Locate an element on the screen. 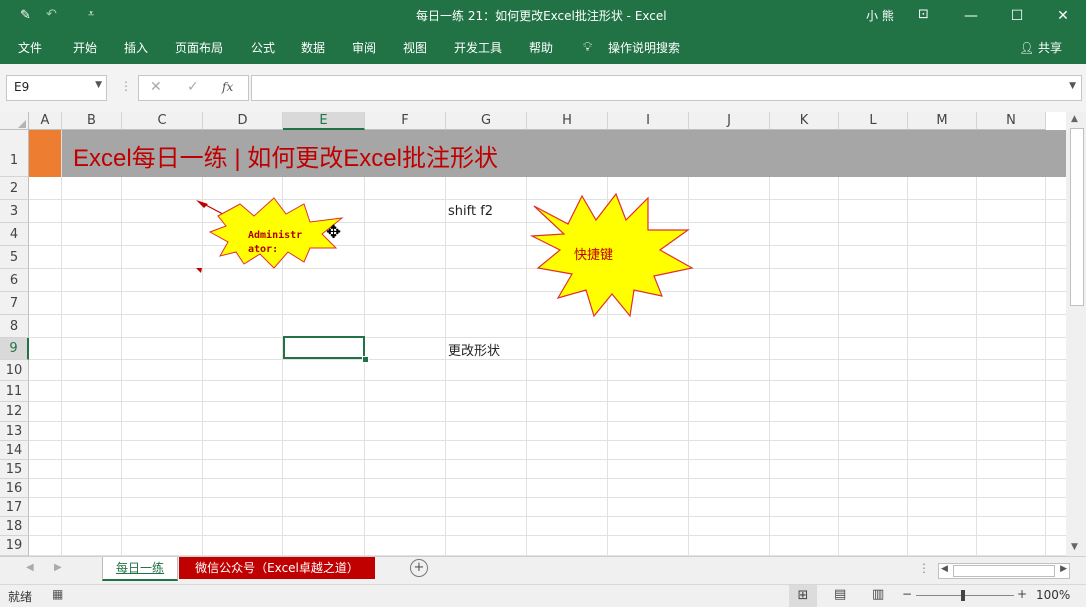 Image resolution: width=1086 pixels, height=607 pixels. starburst-shape: 快捷键 is located at coordinates (611, 255).